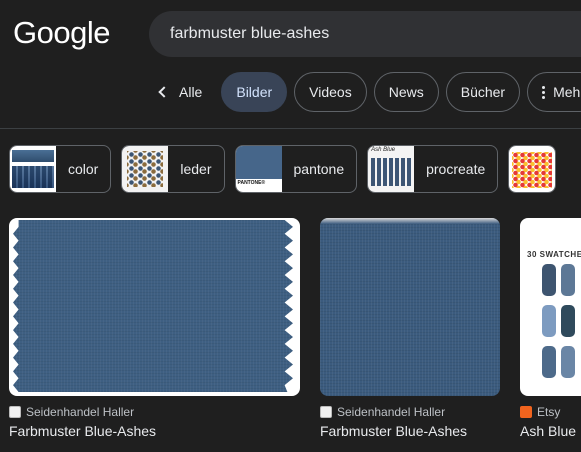 The height and width of the screenshot is (452, 581). What do you see at coordinates (290, 128) in the screenshot?
I see `header-divider` at bounding box center [290, 128].